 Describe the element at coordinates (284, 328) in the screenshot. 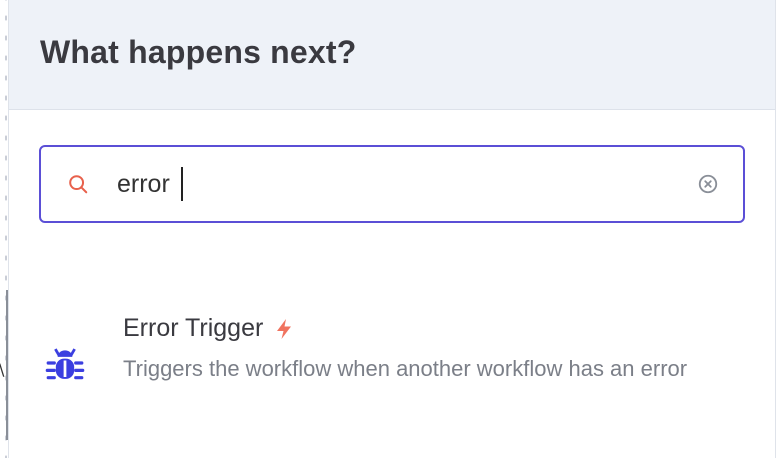

I see `lightning-bolt-icon` at that location.